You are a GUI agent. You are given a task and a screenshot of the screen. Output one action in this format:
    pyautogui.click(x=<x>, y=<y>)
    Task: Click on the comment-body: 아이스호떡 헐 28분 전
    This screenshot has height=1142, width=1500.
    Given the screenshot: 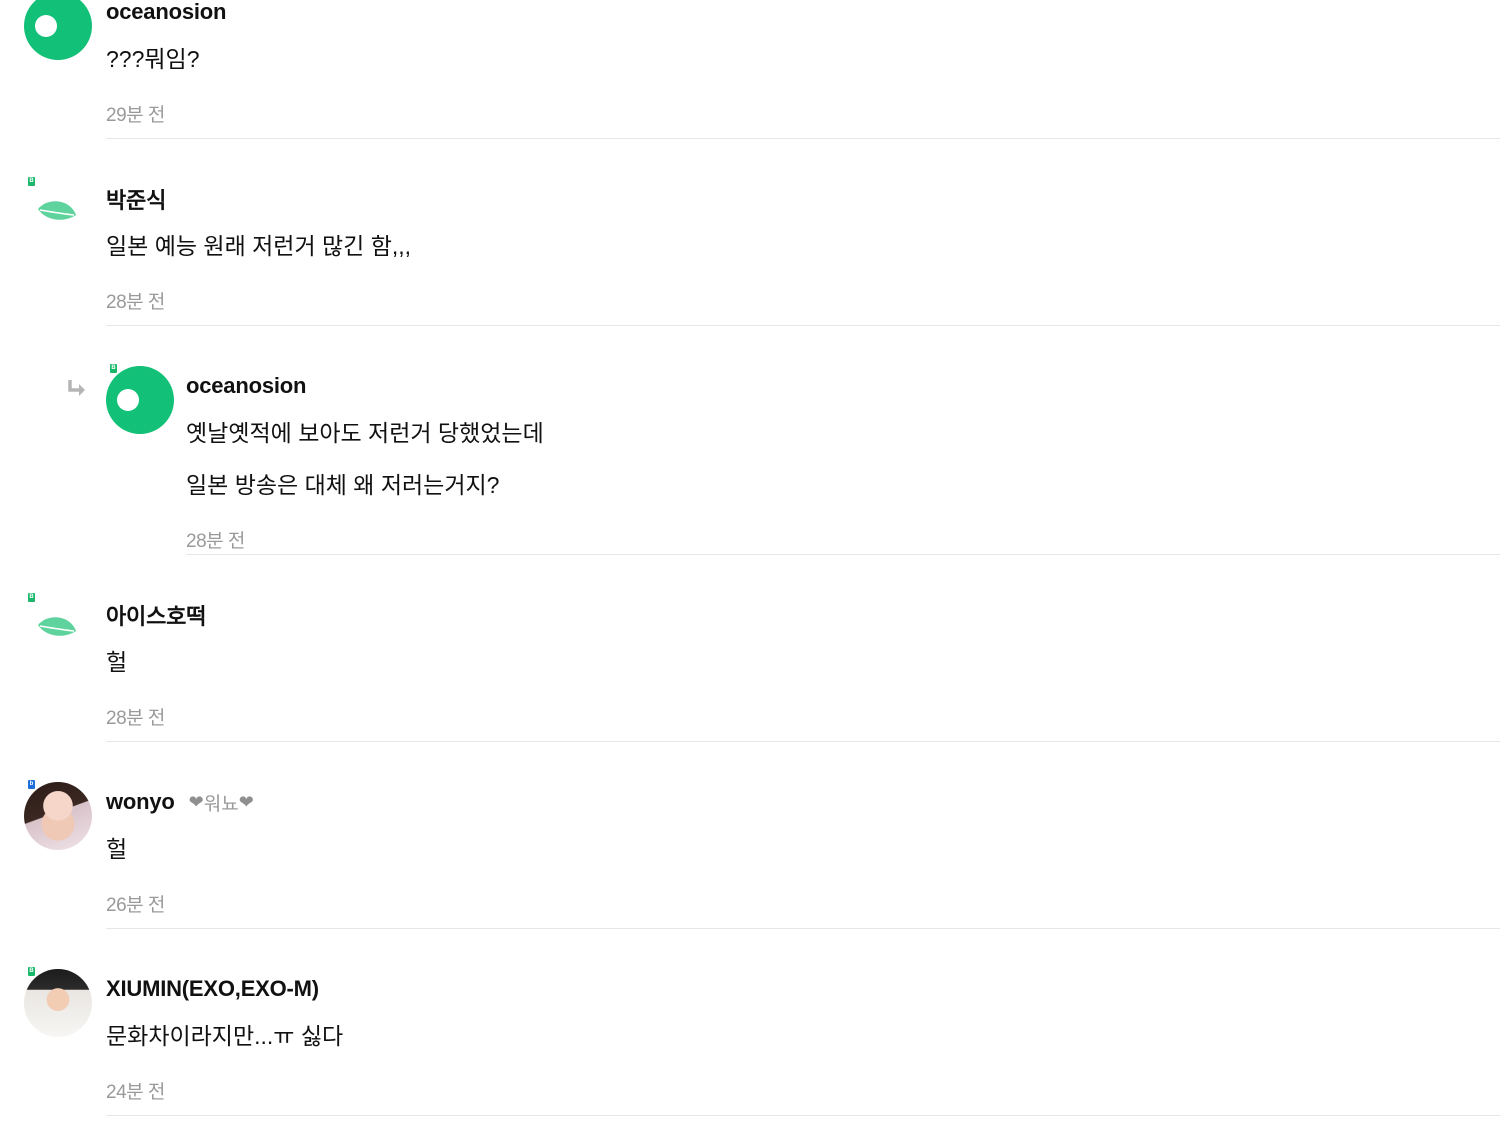 What is the action you would take?
    pyautogui.click(x=803, y=665)
    